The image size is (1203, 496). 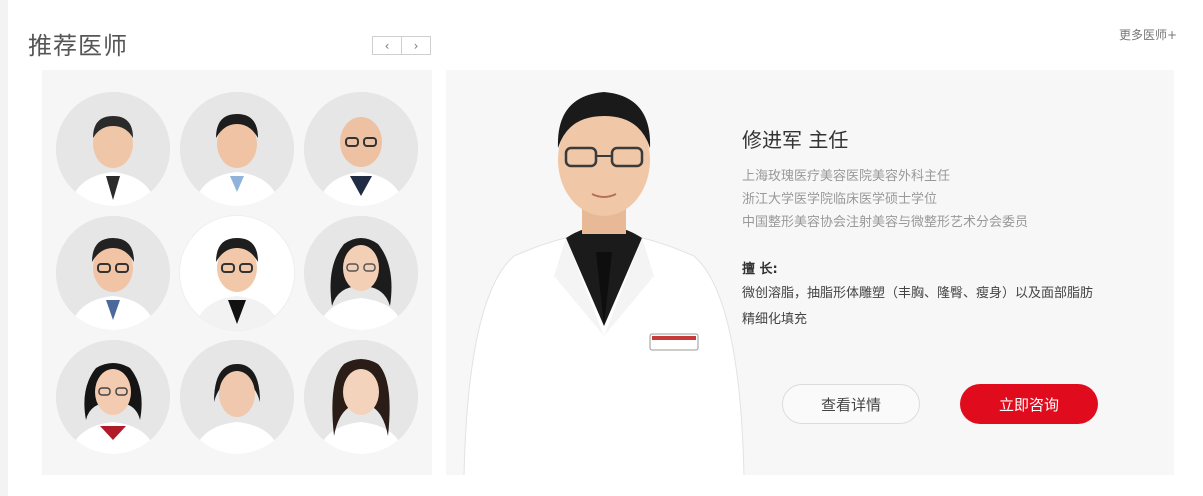 I want to click on view-details-button: 查看详情, so click(x=851, y=404).